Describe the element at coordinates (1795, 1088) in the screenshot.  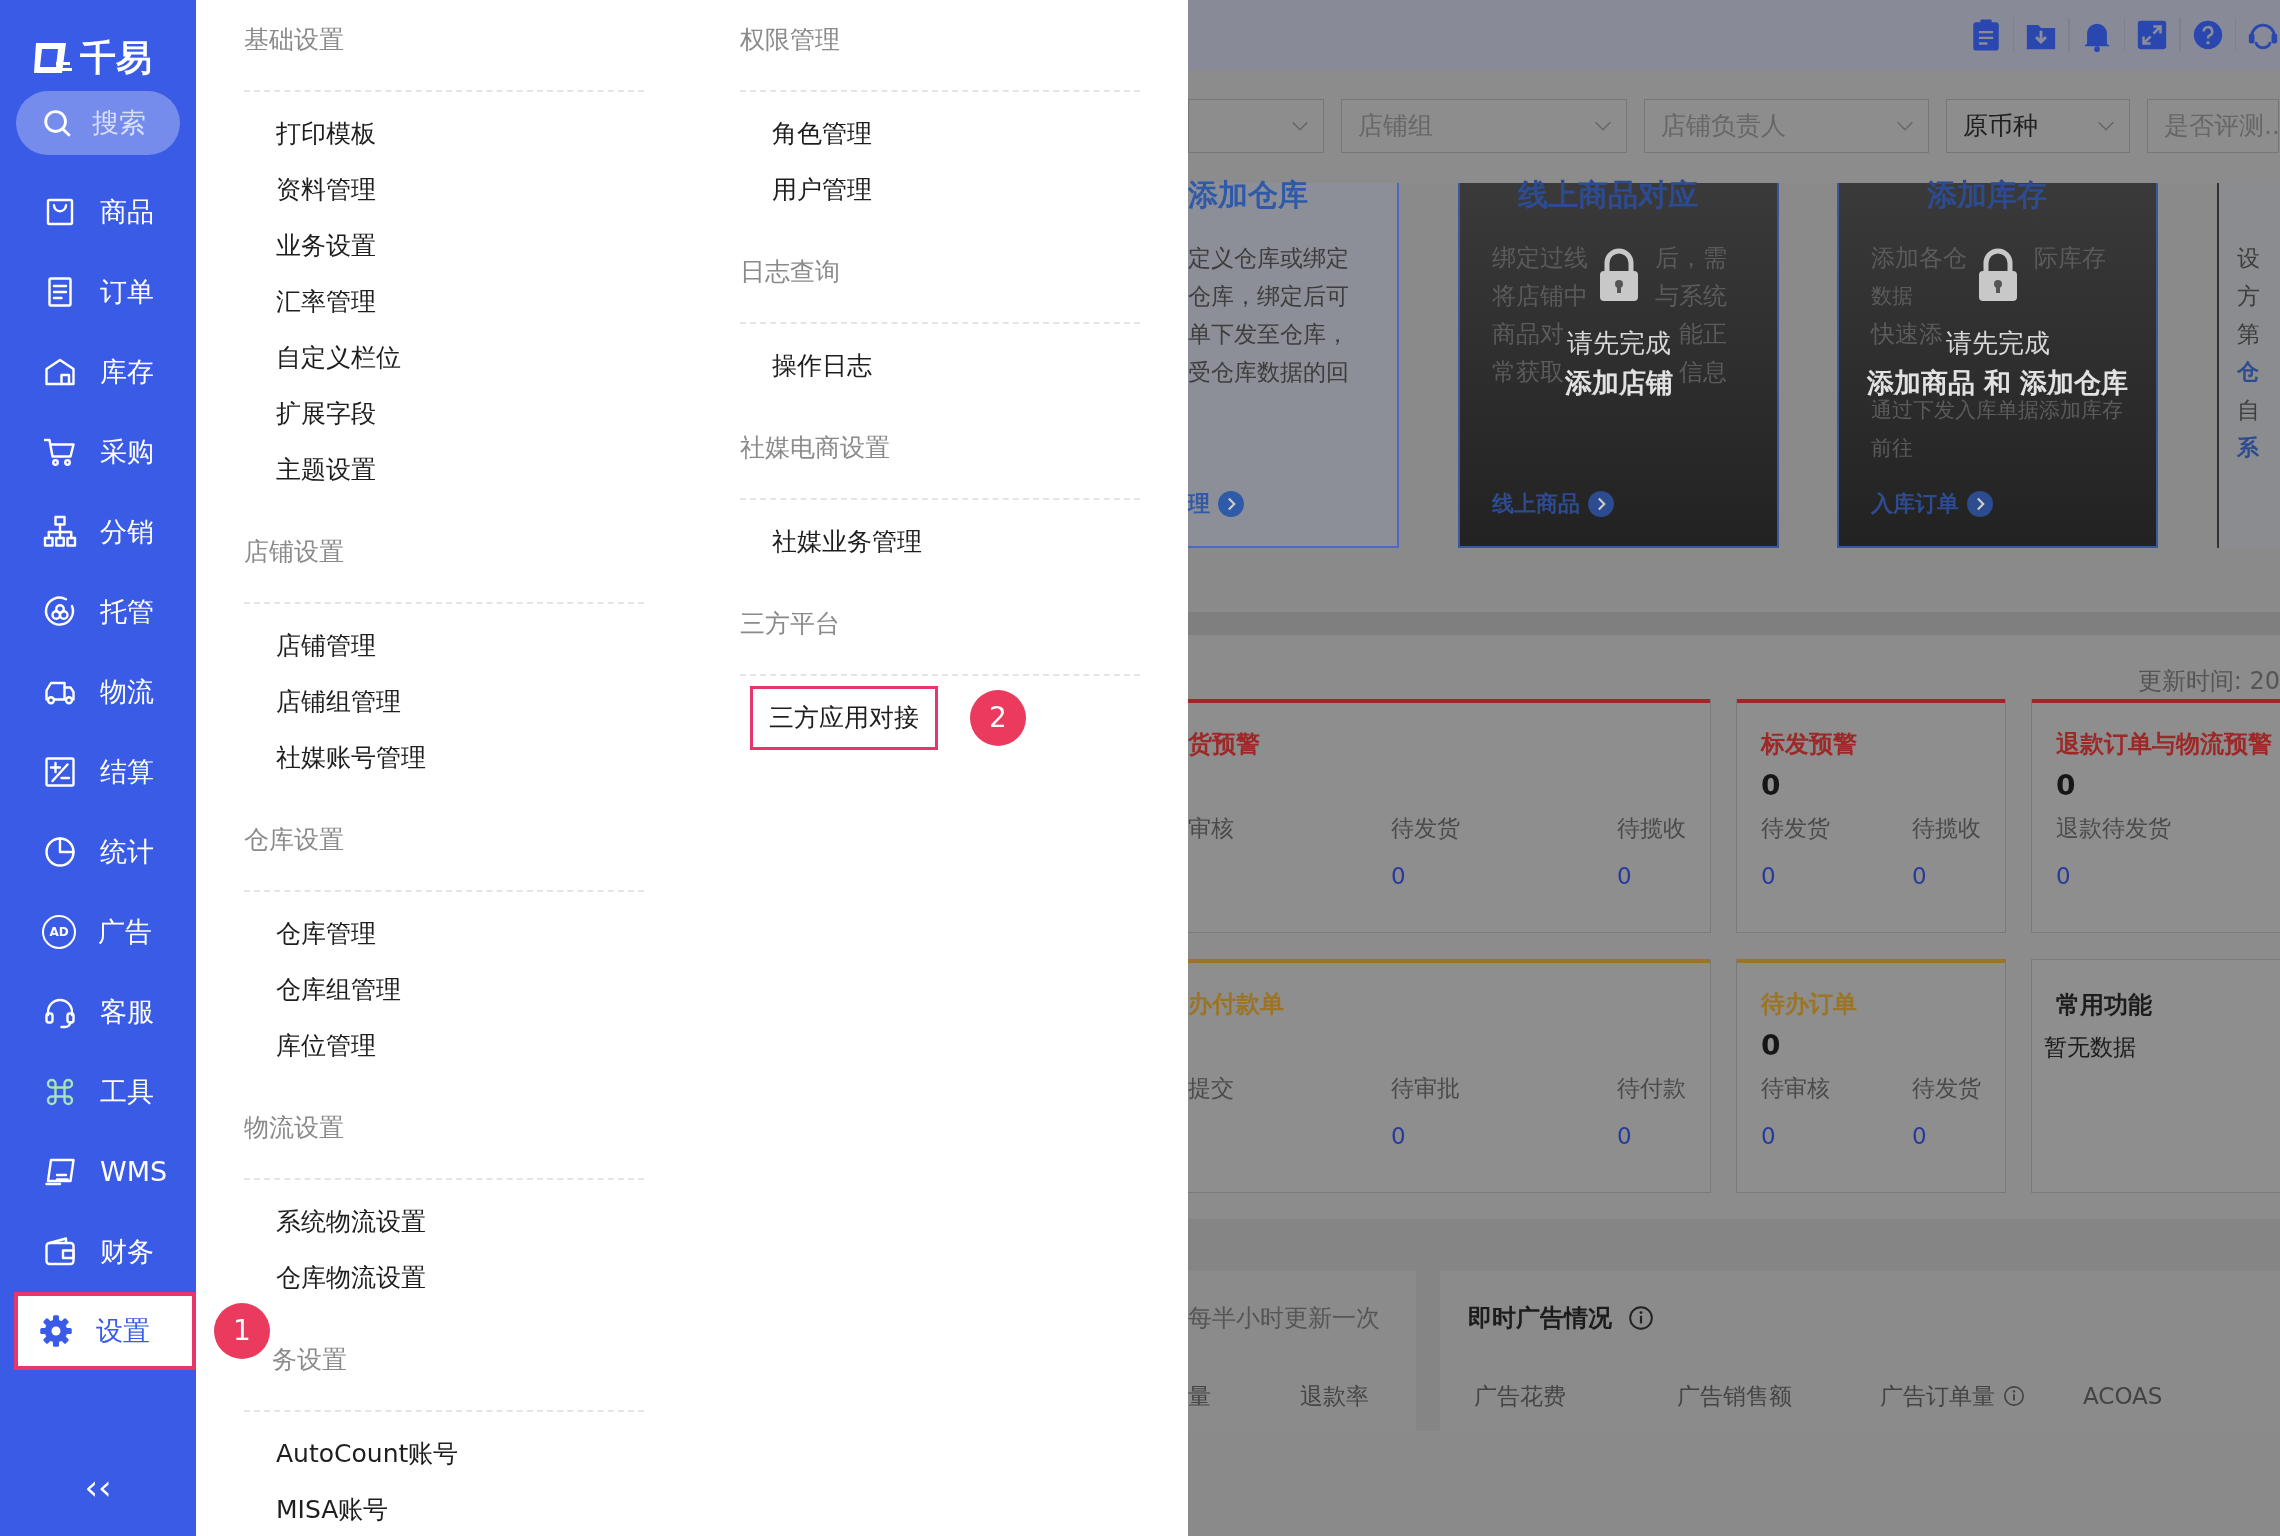
I see `stat-label: 待审核` at that location.